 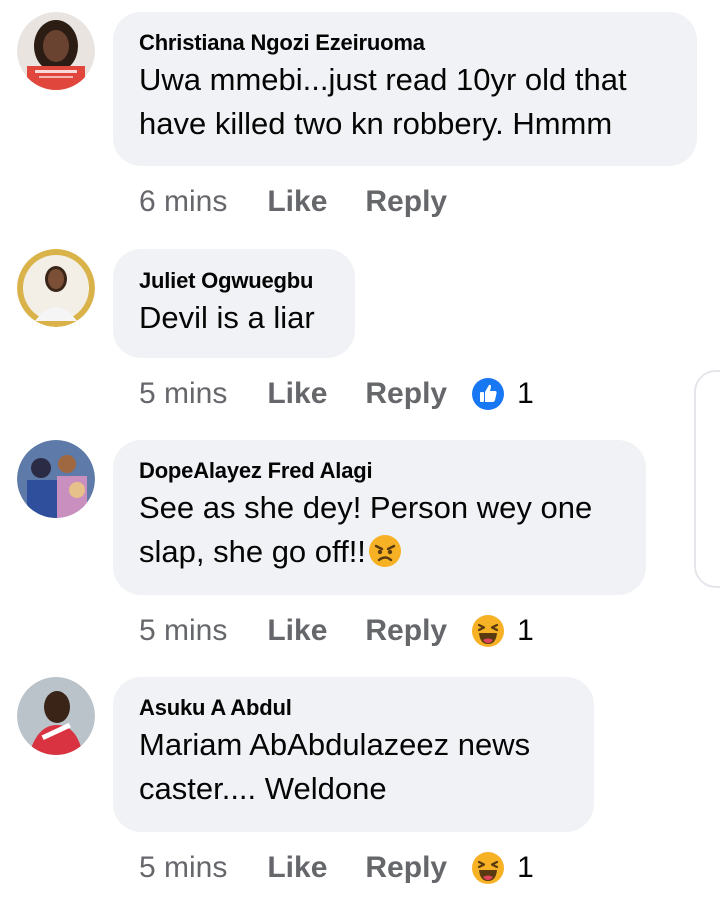 What do you see at coordinates (234, 281) in the screenshot?
I see `comment-author: Juliet Ogwuegbu` at bounding box center [234, 281].